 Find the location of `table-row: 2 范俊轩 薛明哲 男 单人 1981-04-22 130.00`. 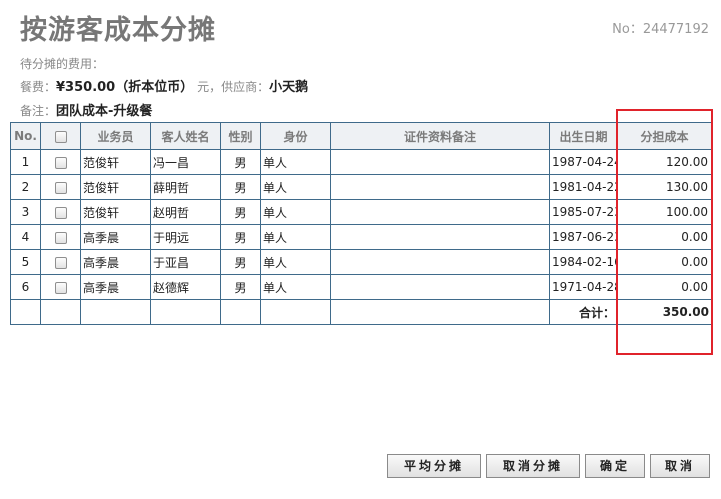

table-row: 2 范俊轩 薛明哲 男 单人 1981-04-22 130.00 is located at coordinates (361, 187).